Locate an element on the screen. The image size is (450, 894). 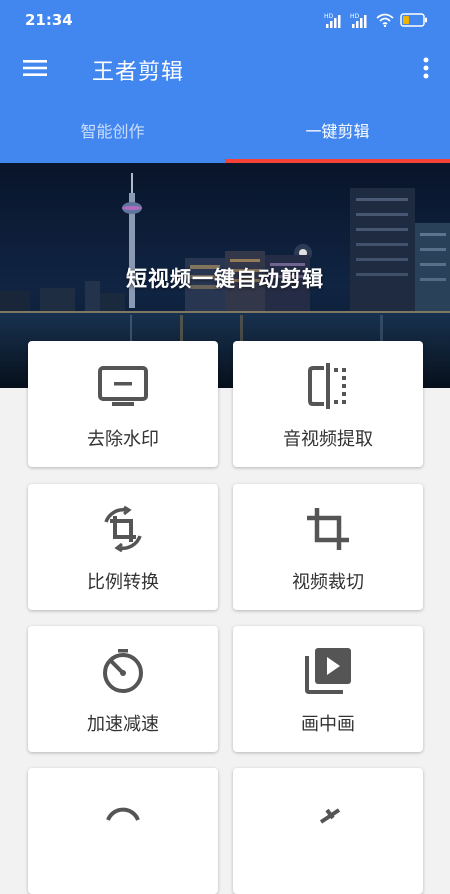
tool-card-video-crop: 视频裁切 is located at coordinates (328, 547).